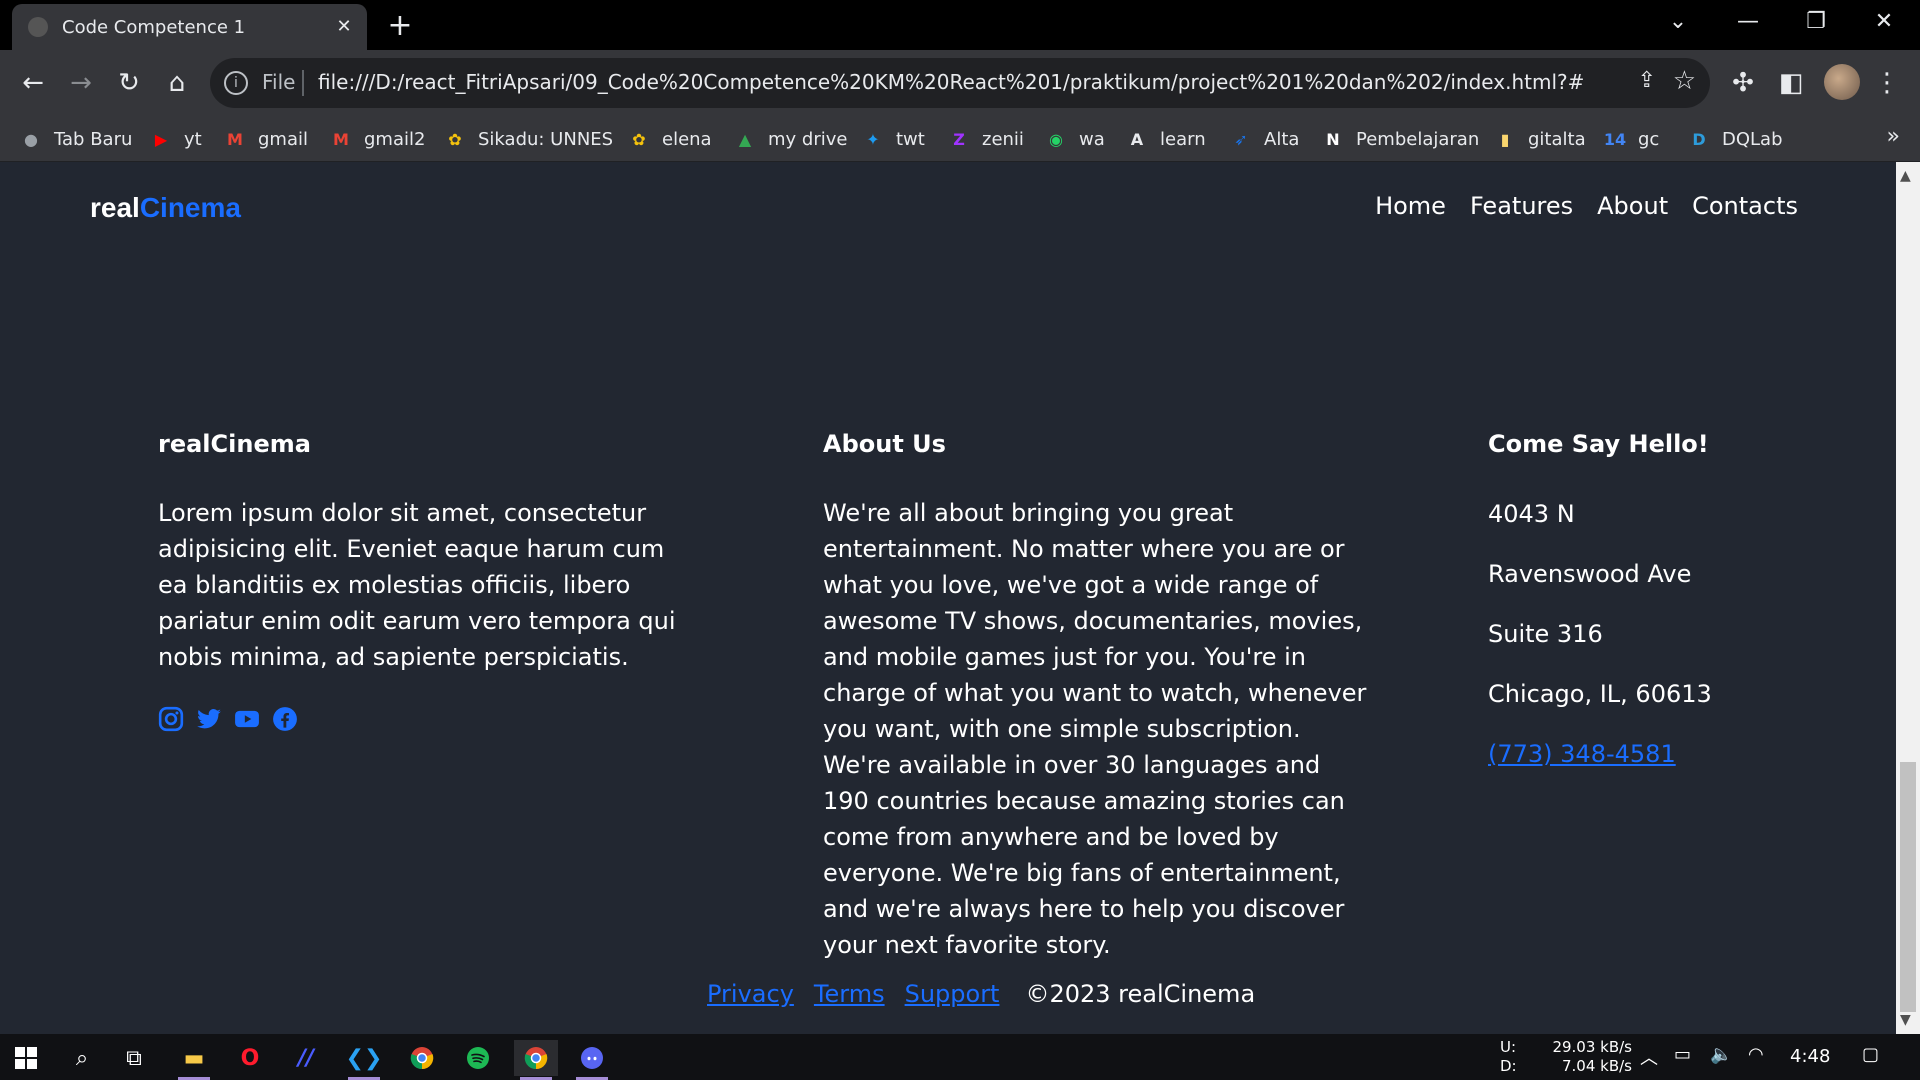 The image size is (1920, 1080). Describe the element at coordinates (1743, 83) in the screenshot. I see `extensions-icon: ✣` at that location.